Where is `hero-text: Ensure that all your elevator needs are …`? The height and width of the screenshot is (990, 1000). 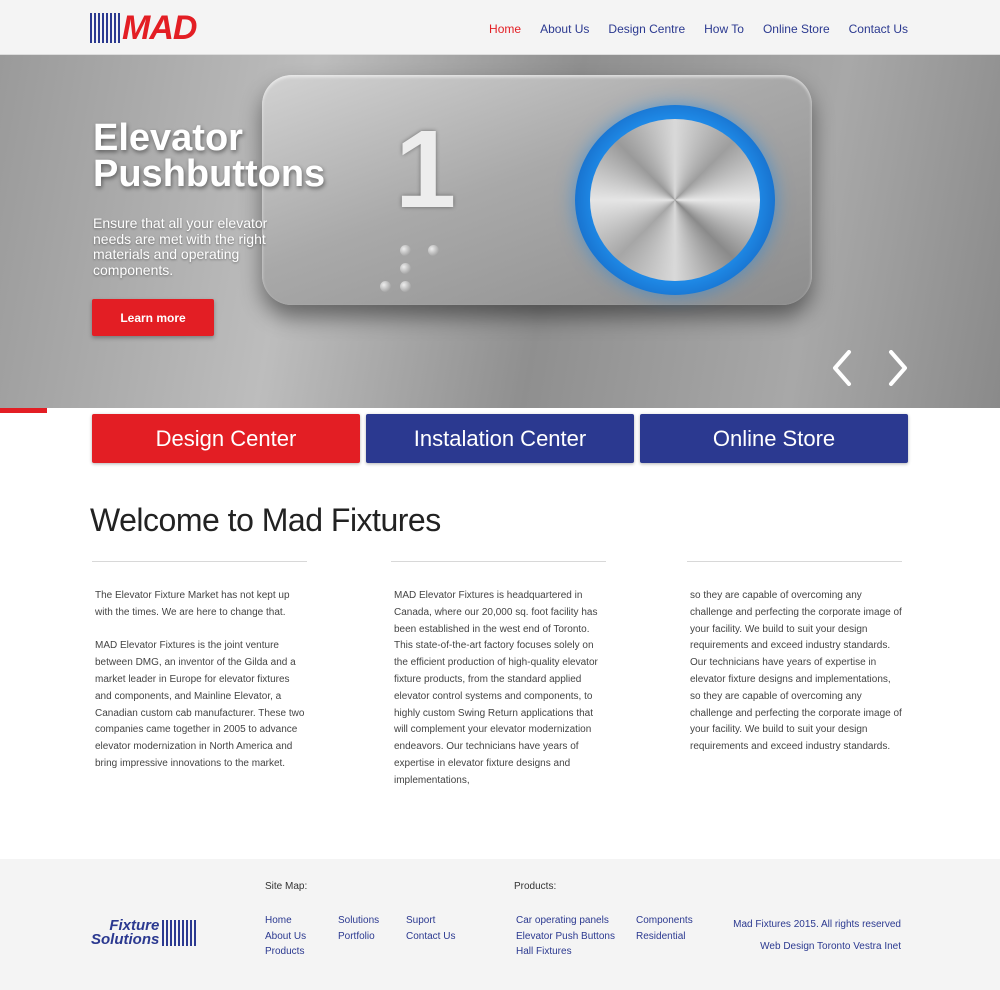
hero-text: Ensure that all your elevator needs are … is located at coordinates (180, 246).